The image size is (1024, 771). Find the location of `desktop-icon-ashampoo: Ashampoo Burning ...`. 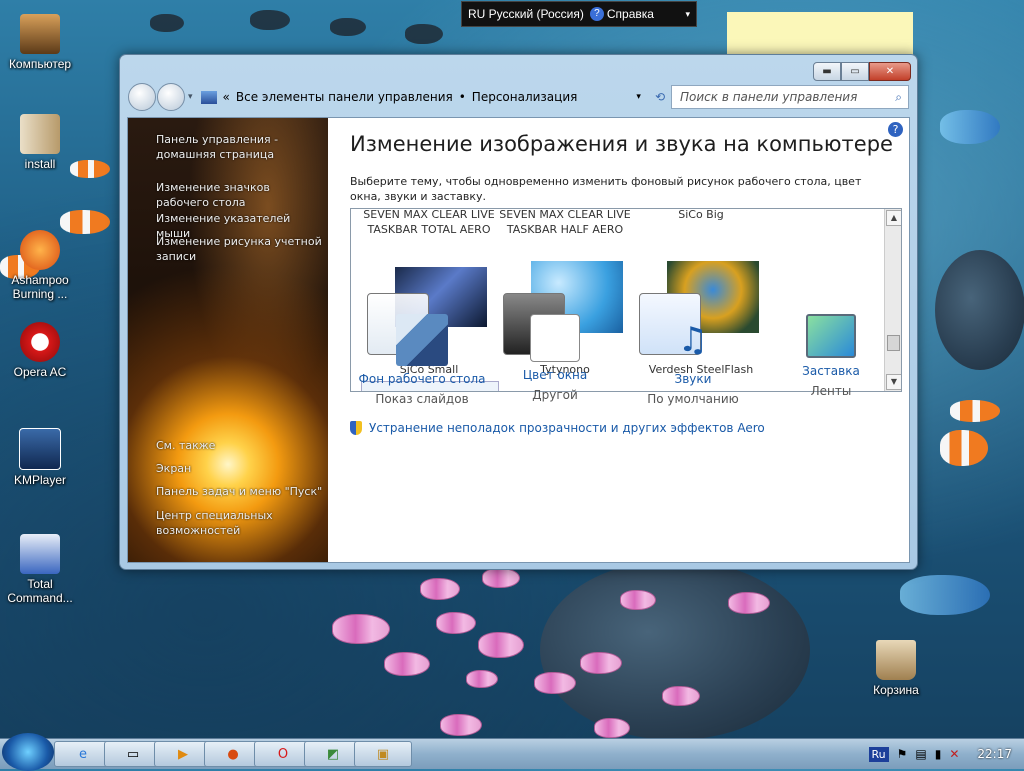

desktop-icon-ashampoo: Ashampoo Burning ... is located at coordinates (40, 265).